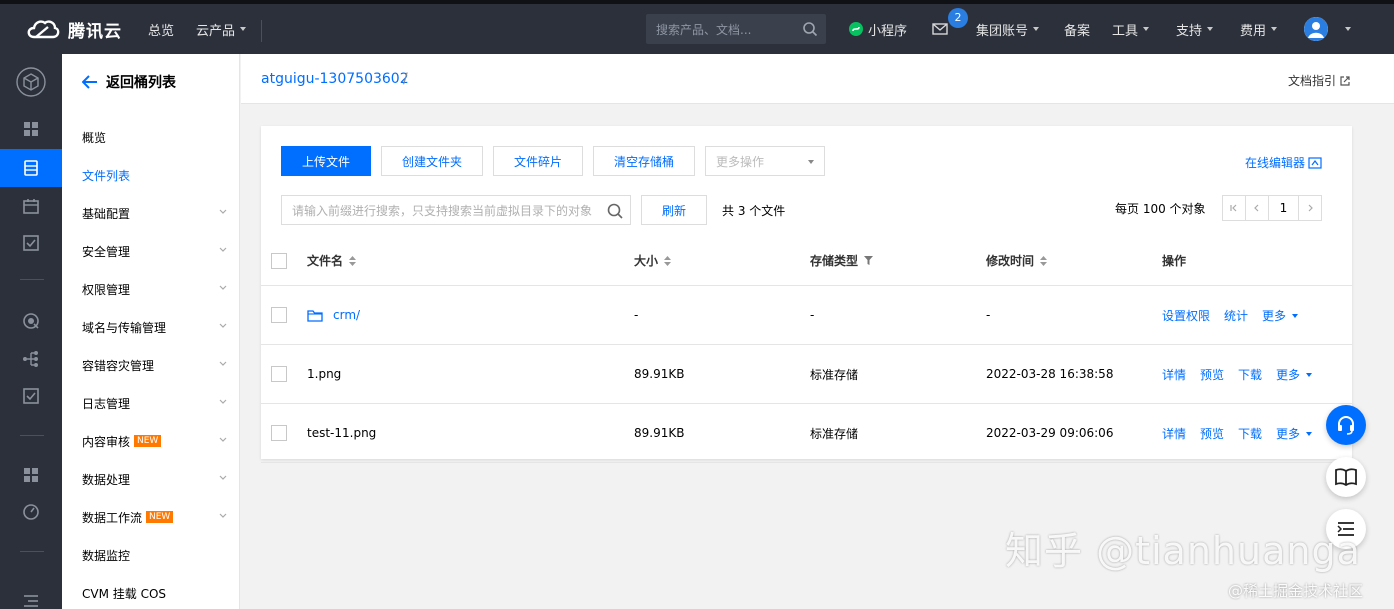  I want to click on refresh-button: 刷新, so click(674, 210).